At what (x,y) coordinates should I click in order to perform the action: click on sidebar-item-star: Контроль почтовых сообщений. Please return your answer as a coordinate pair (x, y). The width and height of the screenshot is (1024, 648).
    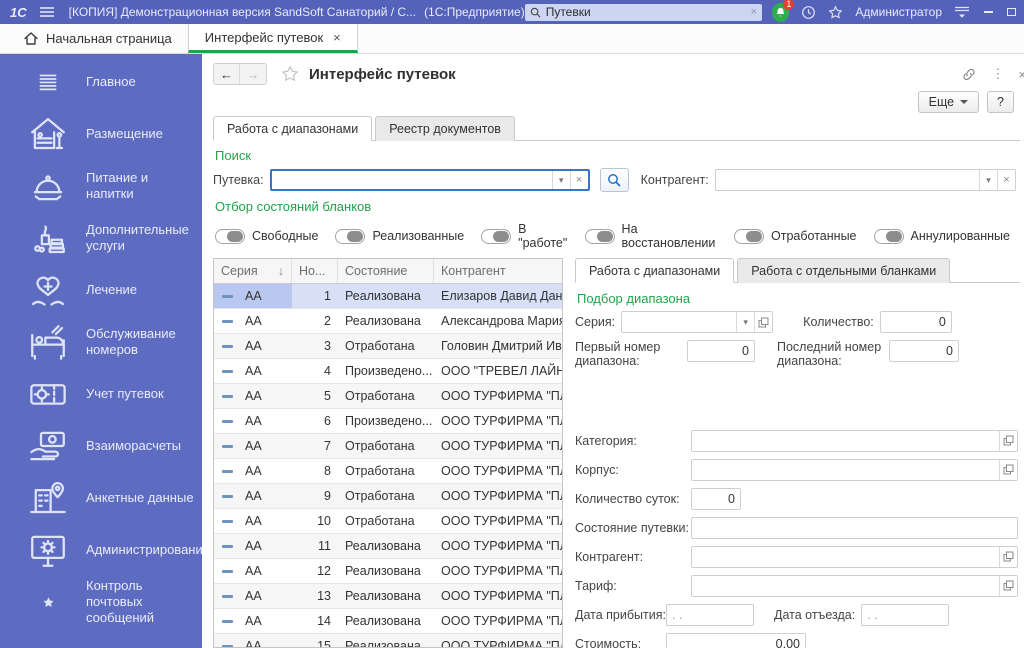
    Looking at the image, I should click on (101, 602).